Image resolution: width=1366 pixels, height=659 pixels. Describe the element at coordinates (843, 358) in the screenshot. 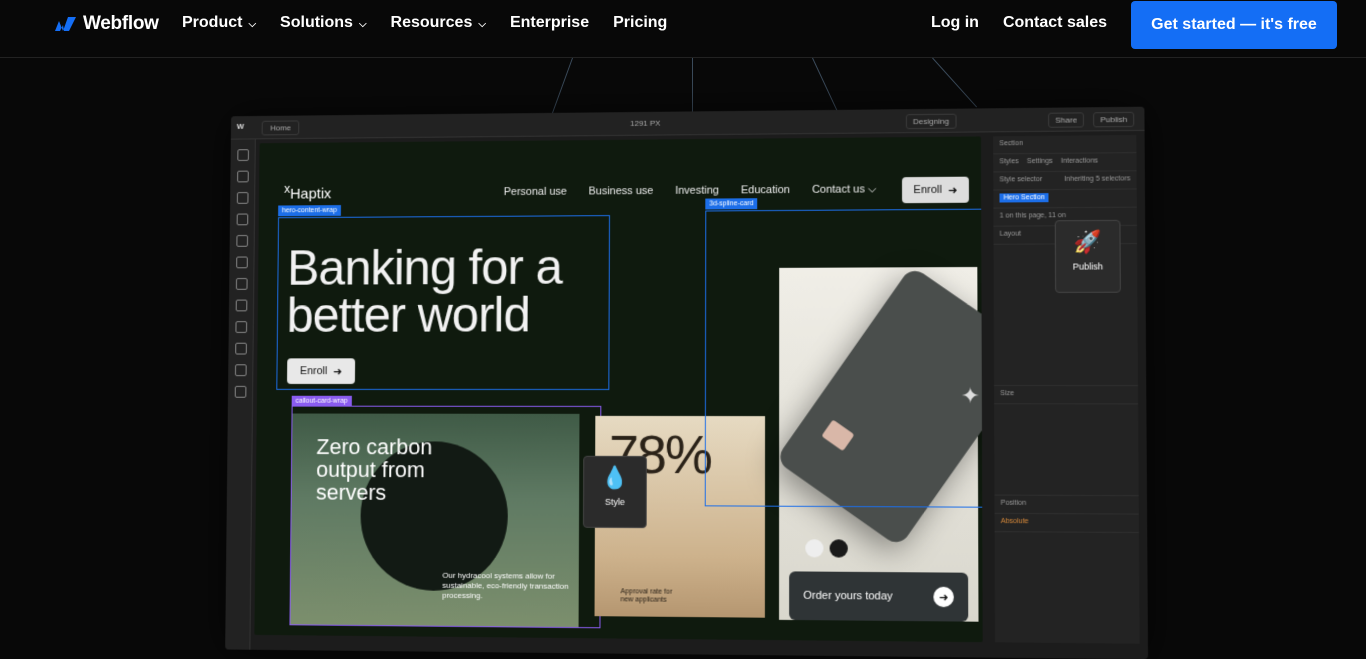

I see `spline-selection-box` at that location.